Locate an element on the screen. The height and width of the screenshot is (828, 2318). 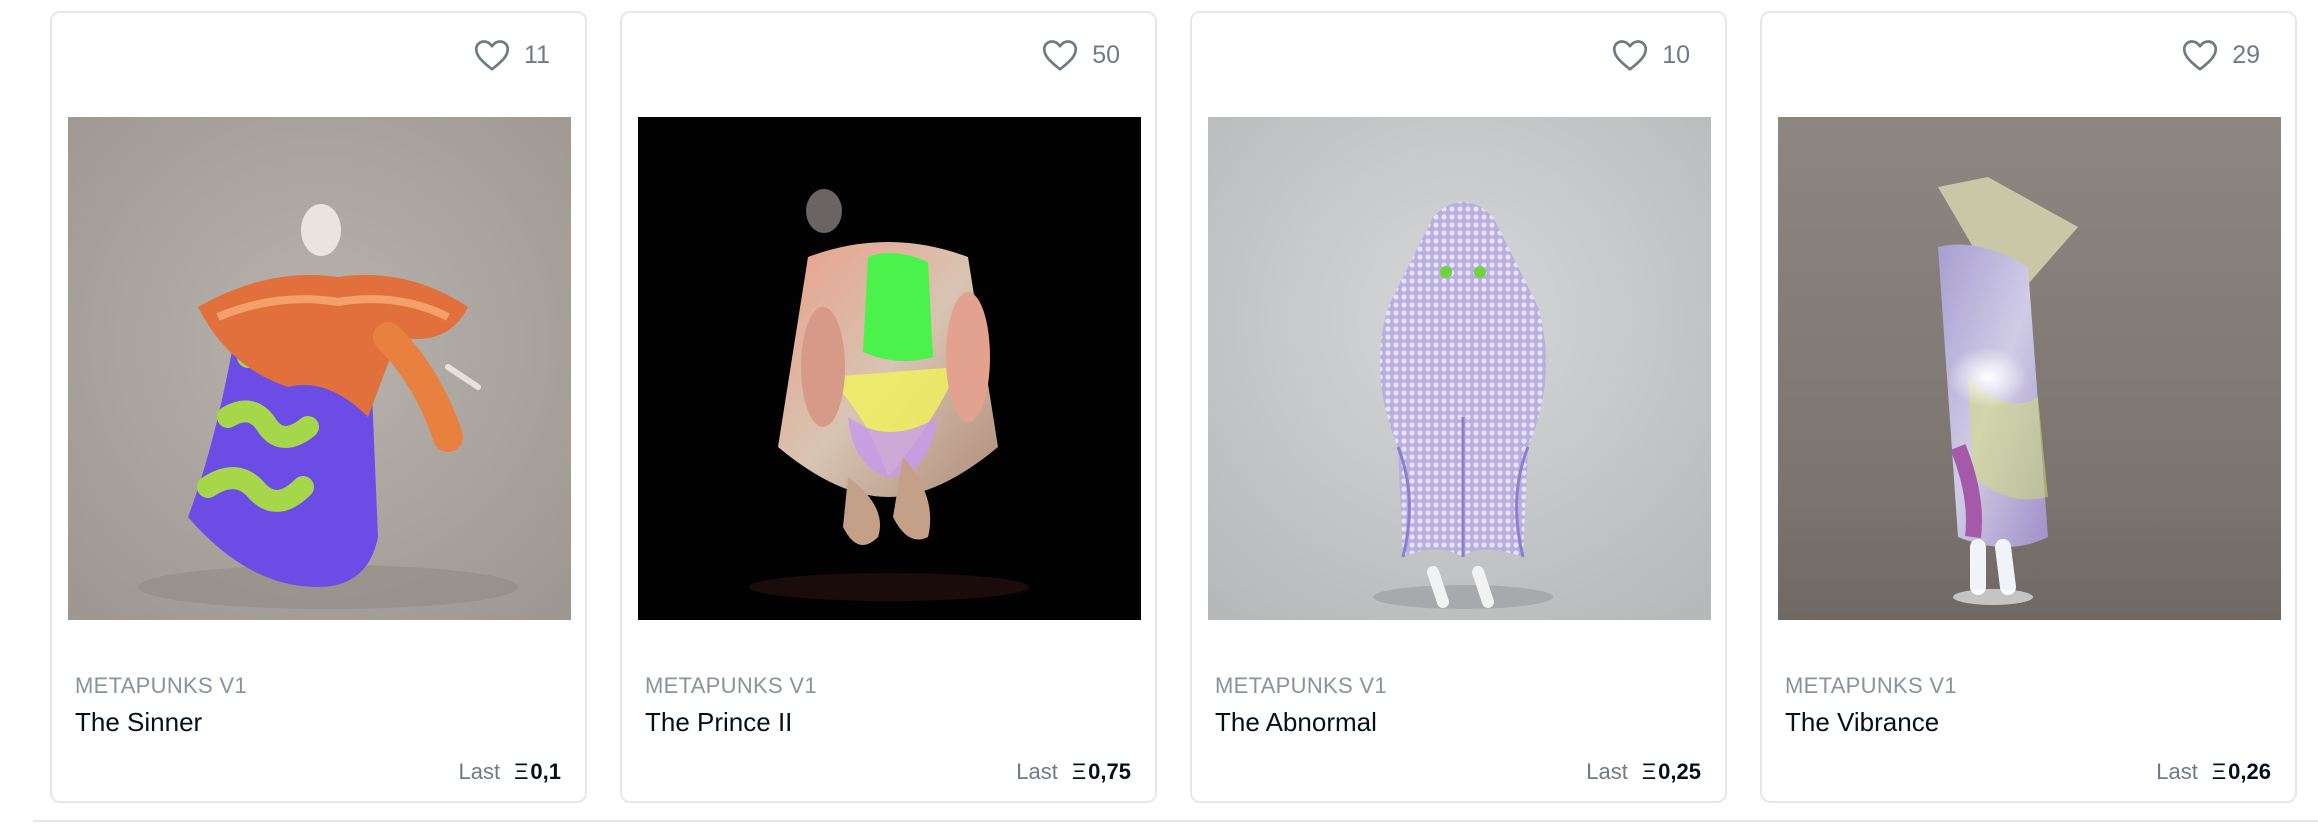
favorite-count: 29 is located at coordinates (2246, 54).